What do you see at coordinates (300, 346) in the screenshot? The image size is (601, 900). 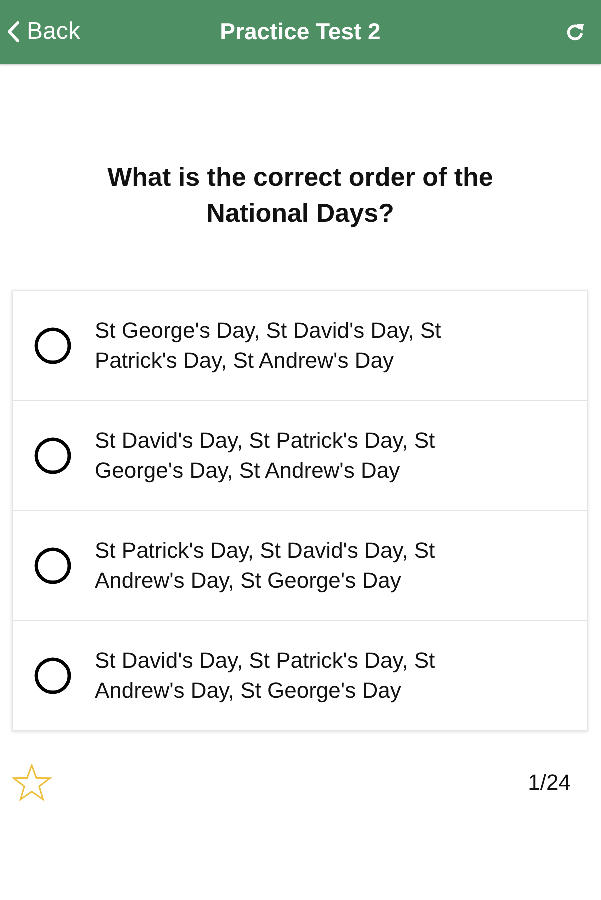 I see `answer-option: St George's Day, St David's Day, St Patrick's Day, St Andrew's Day` at bounding box center [300, 346].